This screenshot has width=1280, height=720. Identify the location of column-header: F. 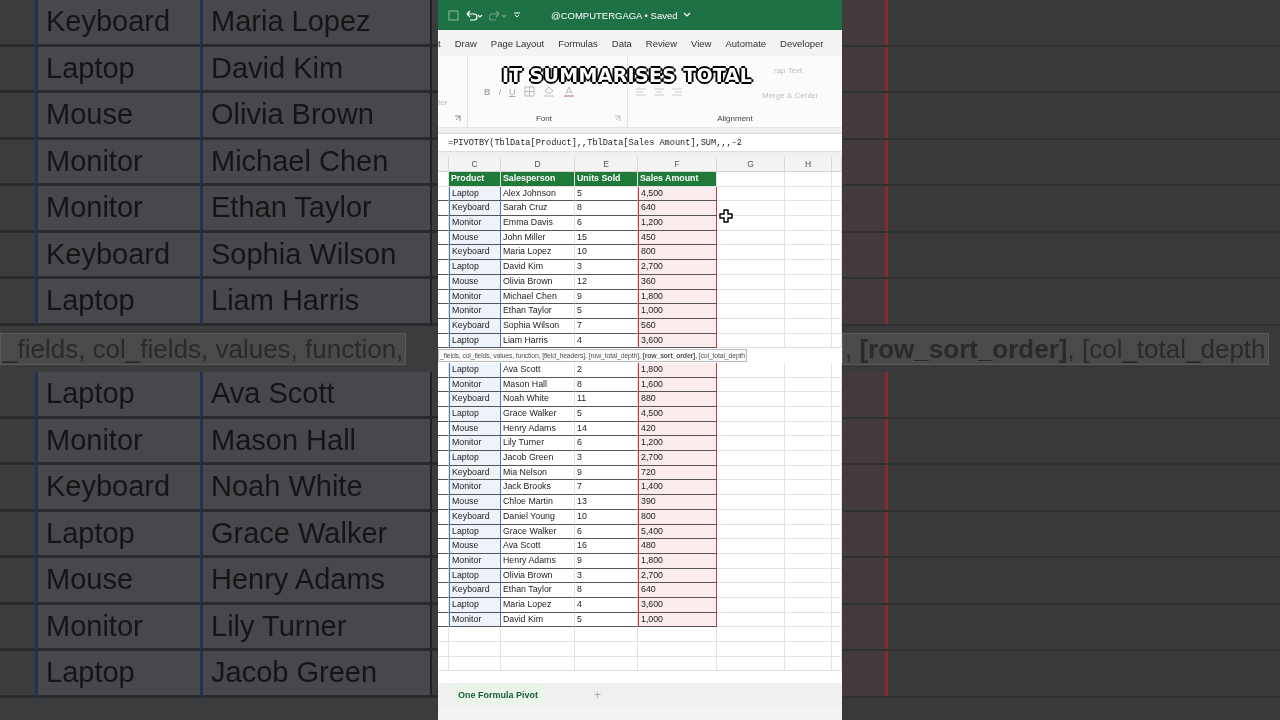
(677, 164).